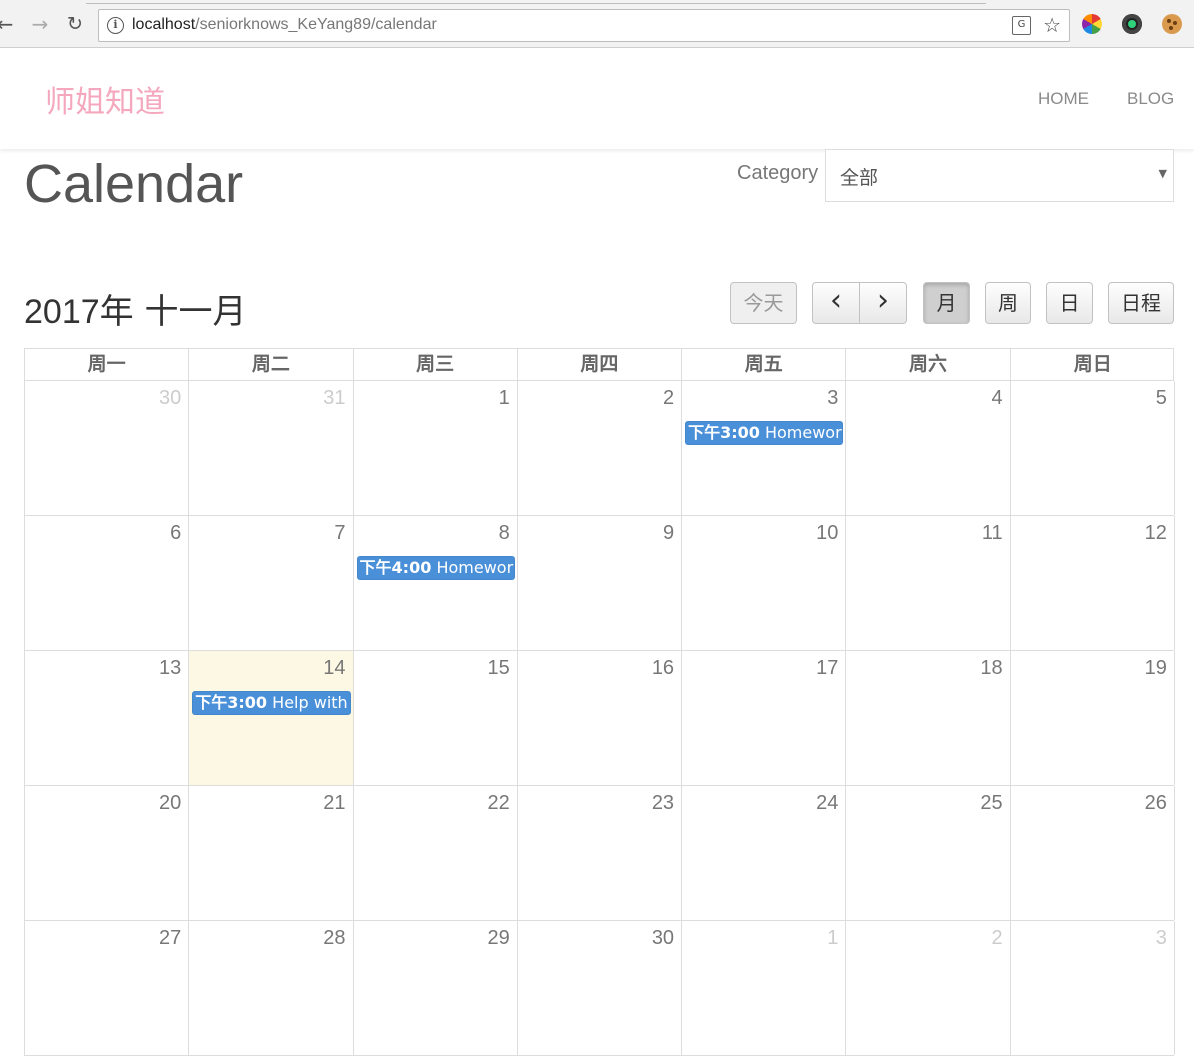 Image resolution: width=1194 pixels, height=1056 pixels. What do you see at coordinates (436, 853) in the screenshot?
I see `day-cell: 22` at bounding box center [436, 853].